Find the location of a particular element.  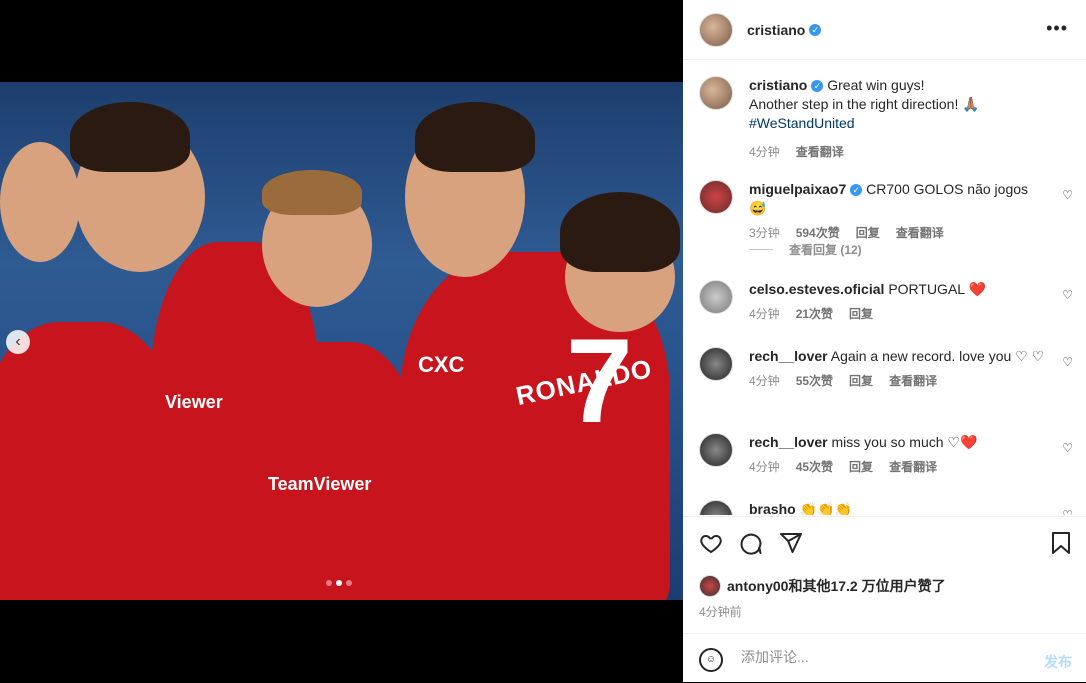

likes-summary: antony00 和其他17.2 万位用户赞了 is located at coordinates (822, 586).